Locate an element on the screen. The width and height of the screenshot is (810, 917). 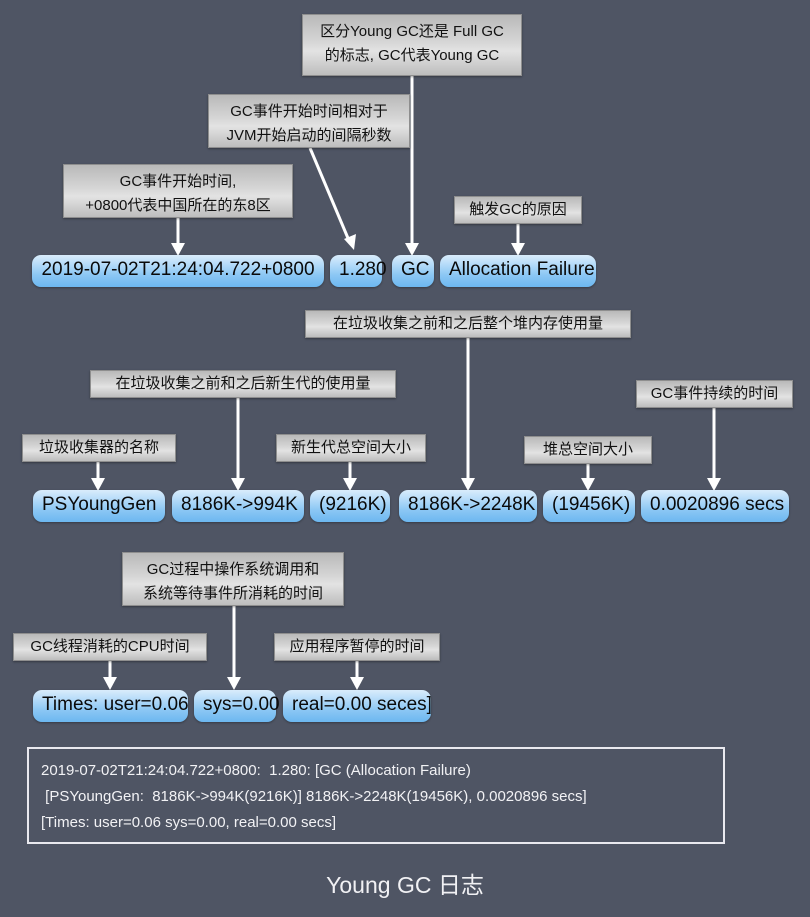
pill-real-time: real=0.00 seces] is located at coordinates (357, 706).